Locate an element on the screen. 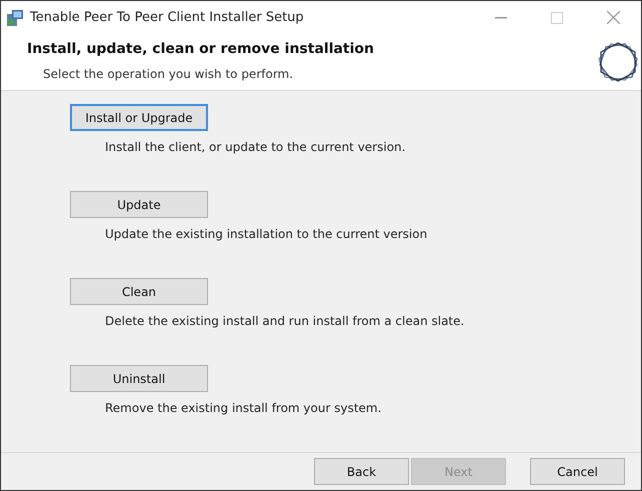 The image size is (642, 491). option-description: Update the existing installation to the current version is located at coordinates (266, 234).